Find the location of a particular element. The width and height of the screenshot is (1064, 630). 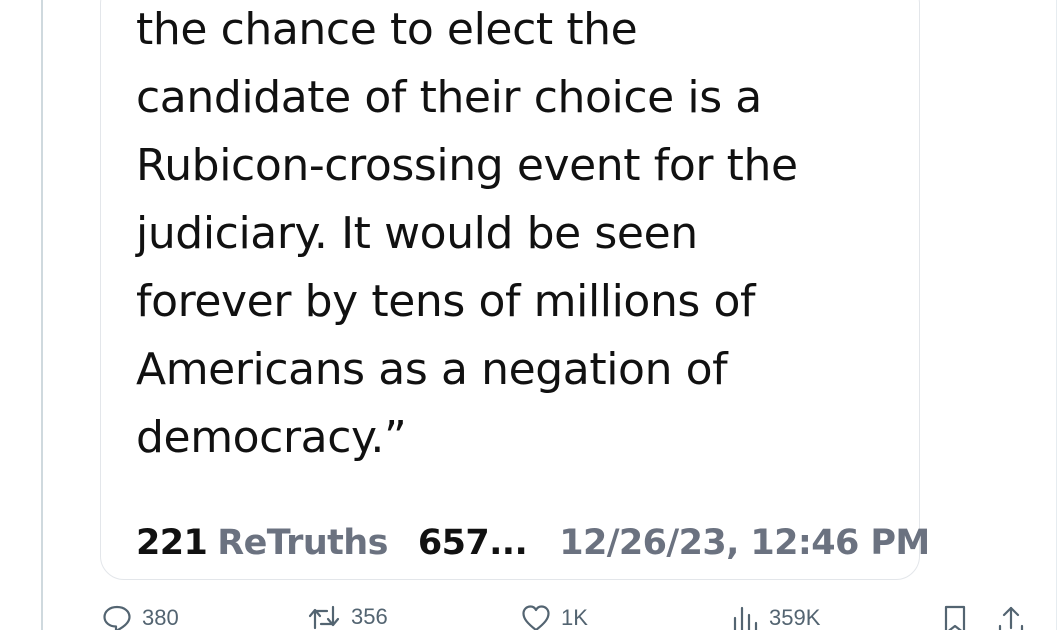

post-body-line: candidate of their choice is a is located at coordinates (449, 97).